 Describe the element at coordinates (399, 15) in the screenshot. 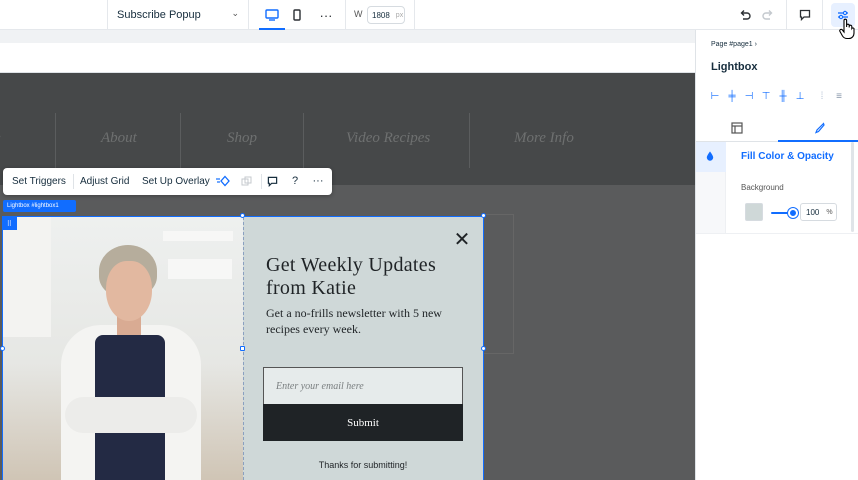

I see `width-unit: px` at that location.